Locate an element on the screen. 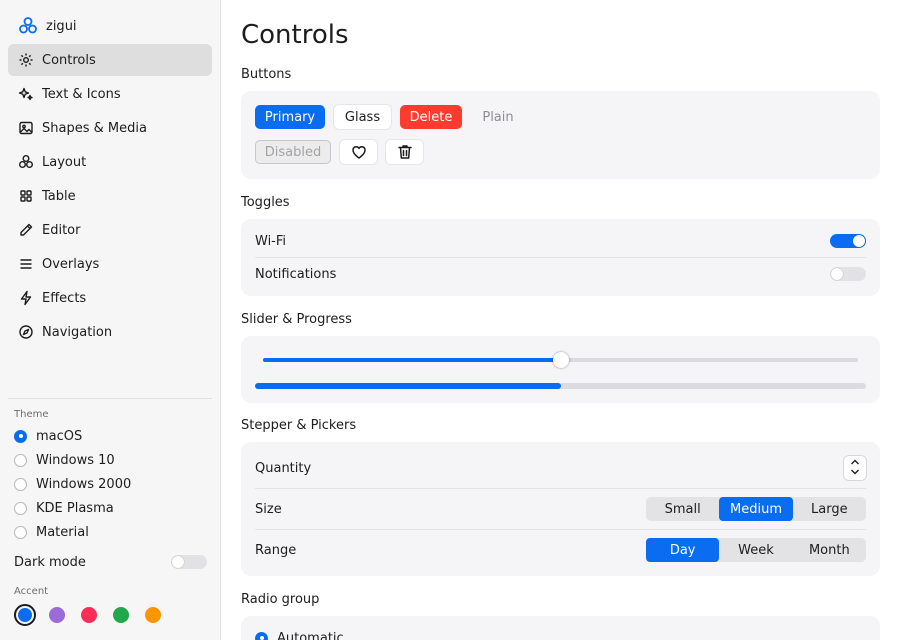  segment-large: Large is located at coordinates (829, 509).